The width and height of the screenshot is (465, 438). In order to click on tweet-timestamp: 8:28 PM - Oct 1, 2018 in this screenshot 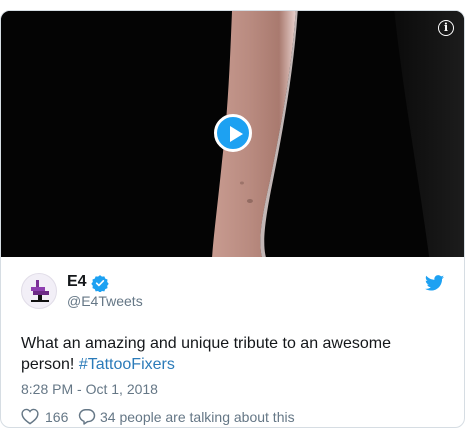, I will do `click(89, 389)`.